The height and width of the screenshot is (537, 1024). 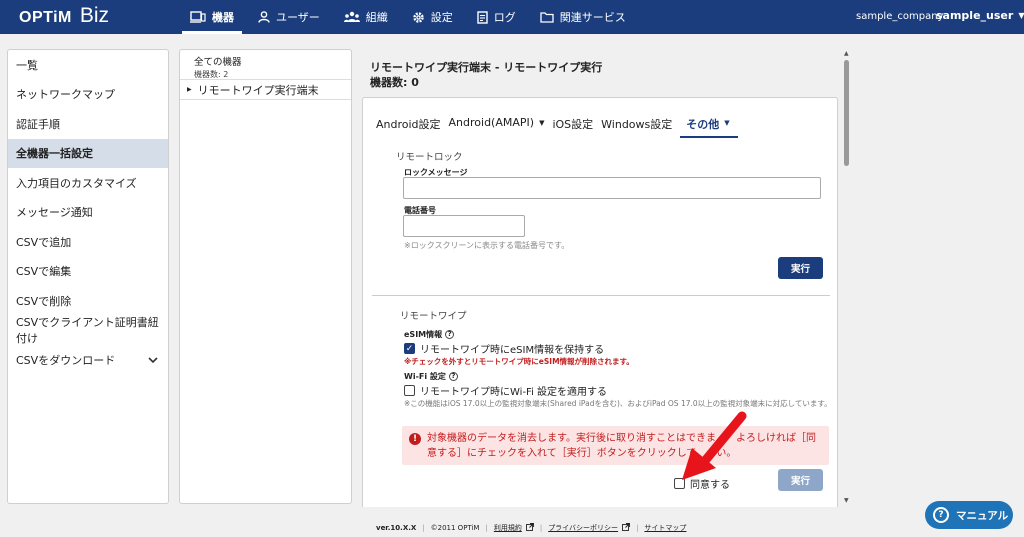 What do you see at coordinates (198, 17) in the screenshot?
I see `device-icon` at bounding box center [198, 17].